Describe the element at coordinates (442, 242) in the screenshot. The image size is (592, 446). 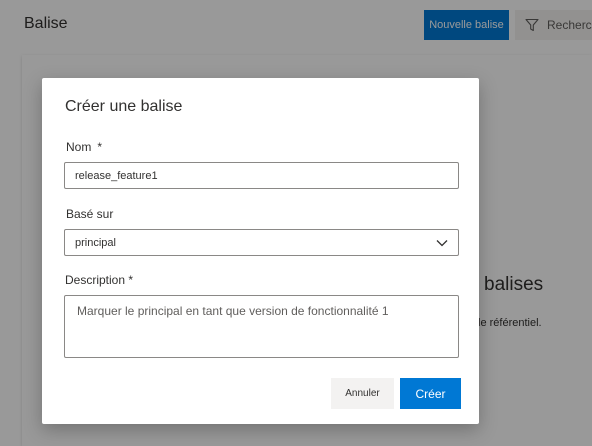
I see `chevron-down-icon` at that location.